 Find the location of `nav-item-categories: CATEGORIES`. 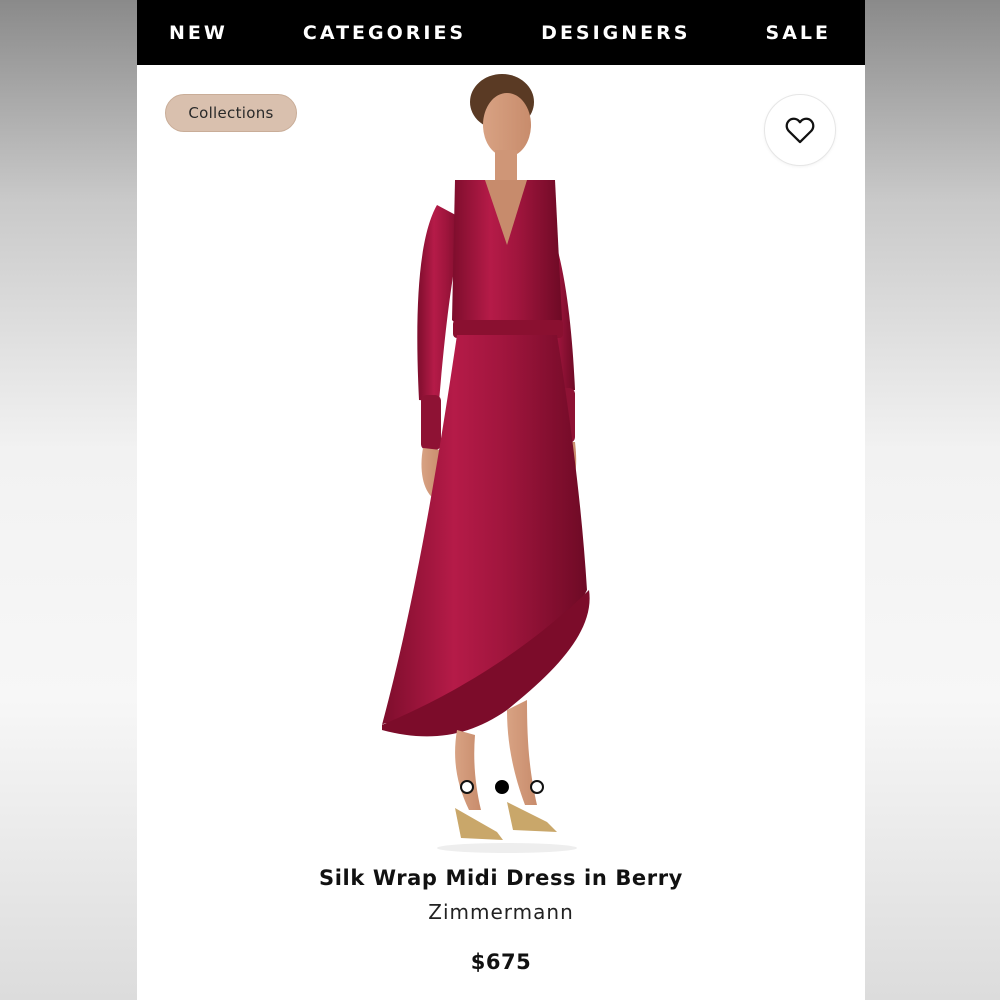

nav-item-categories: CATEGORIES is located at coordinates (384, 33).